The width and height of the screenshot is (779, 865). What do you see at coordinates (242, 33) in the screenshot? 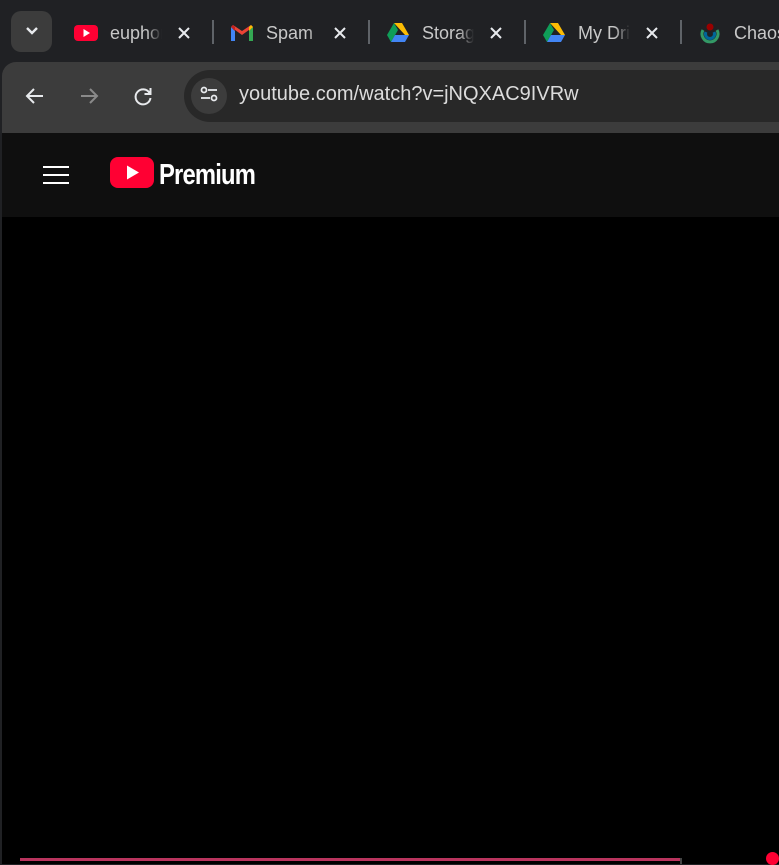
I see `gmail-icon` at bounding box center [242, 33].